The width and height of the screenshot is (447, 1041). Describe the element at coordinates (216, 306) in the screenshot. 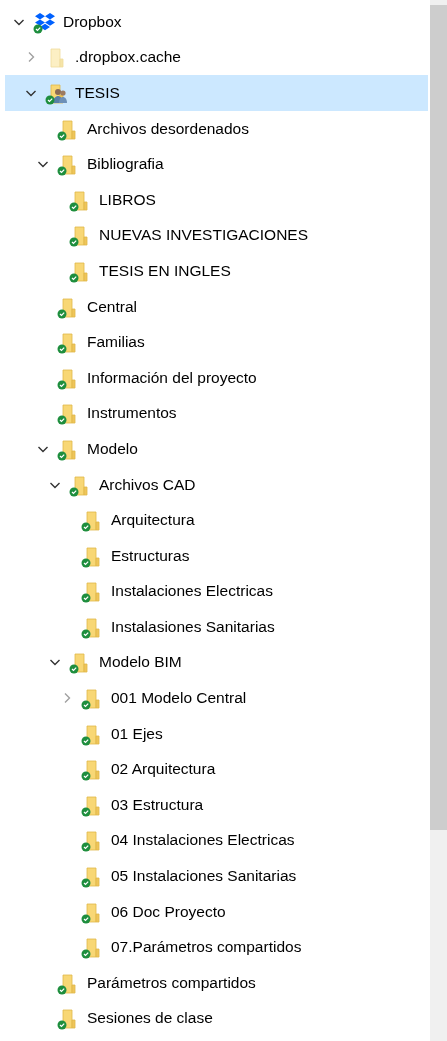

I see `tree-item: Central` at that location.